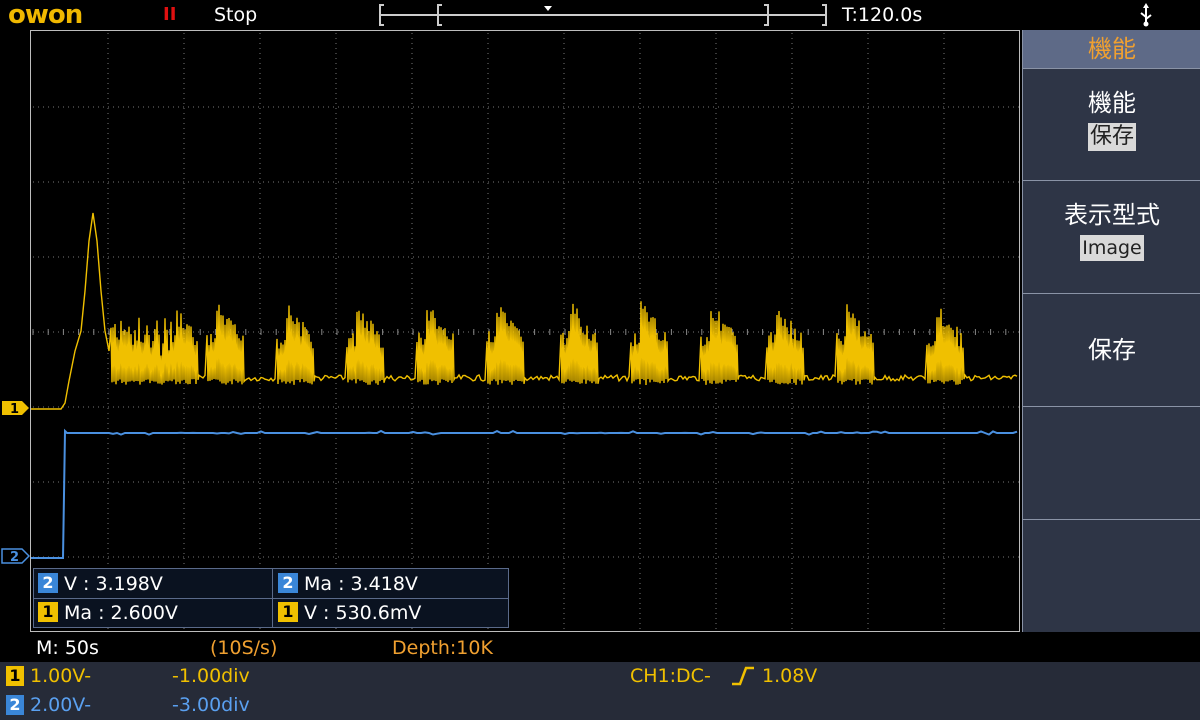 The height and width of the screenshot is (720, 1200). I want to click on run-state-label: Stop, so click(236, 15).